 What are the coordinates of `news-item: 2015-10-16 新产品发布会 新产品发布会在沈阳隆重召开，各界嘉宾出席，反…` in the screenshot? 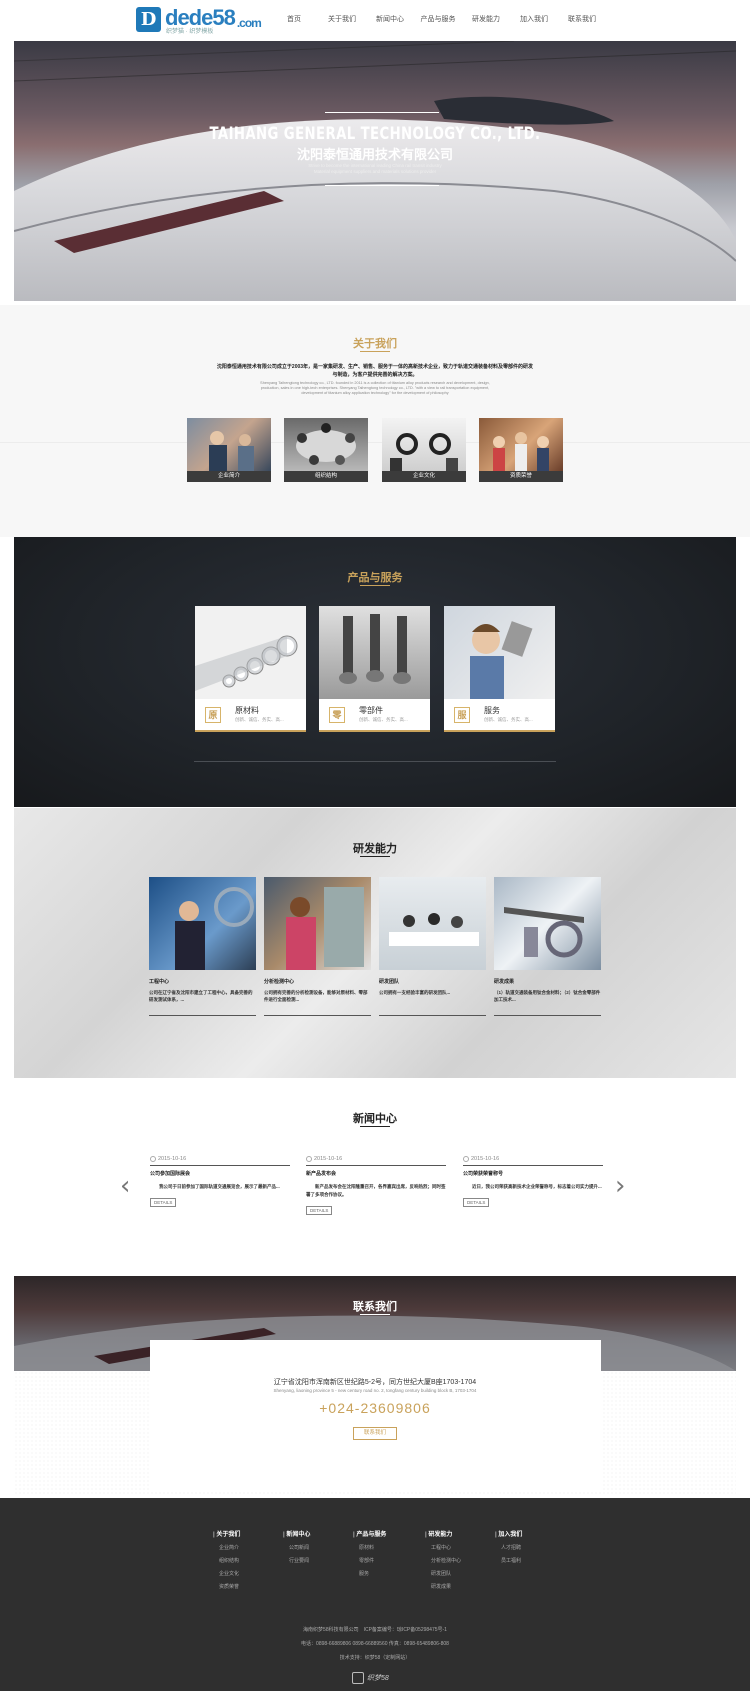 It's located at (376, 1186).